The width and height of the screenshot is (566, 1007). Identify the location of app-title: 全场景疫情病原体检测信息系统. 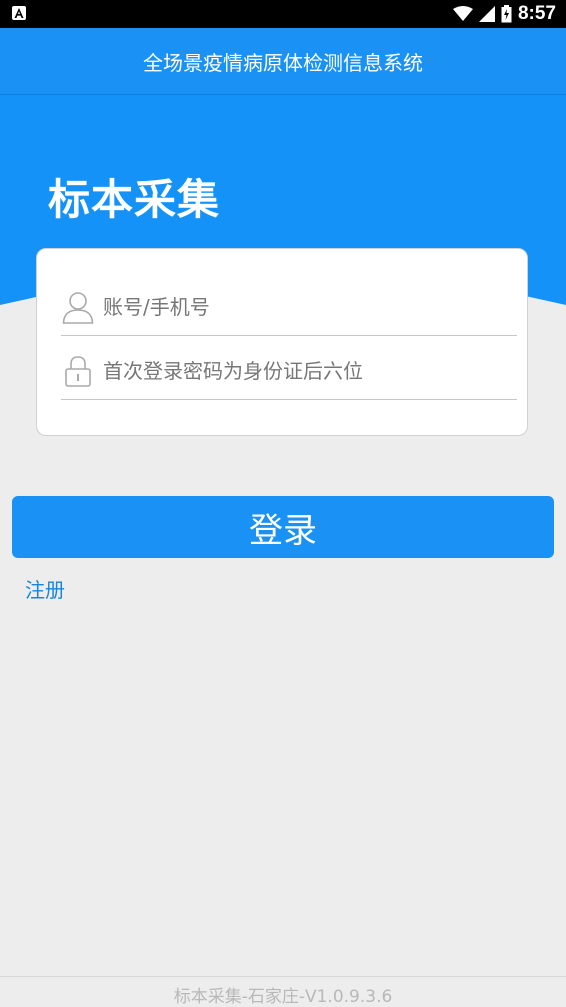
(283, 62).